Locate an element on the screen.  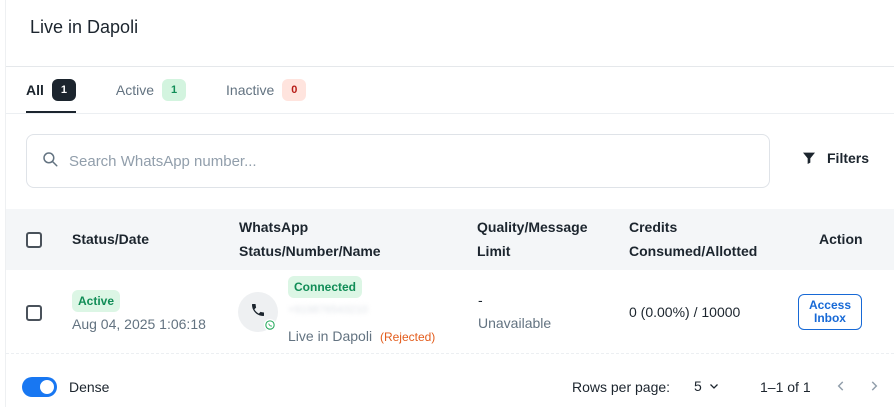
header-action: Action is located at coordinates (841, 239).